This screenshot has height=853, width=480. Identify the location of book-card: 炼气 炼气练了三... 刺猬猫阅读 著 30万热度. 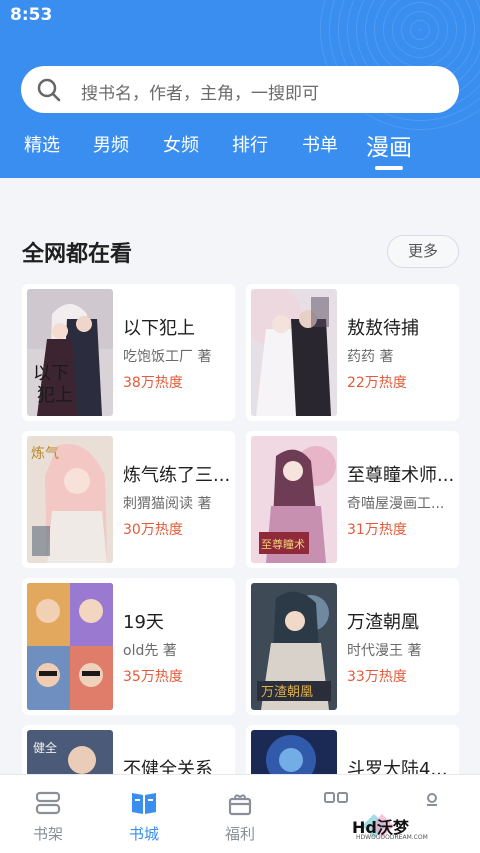
(128, 499).